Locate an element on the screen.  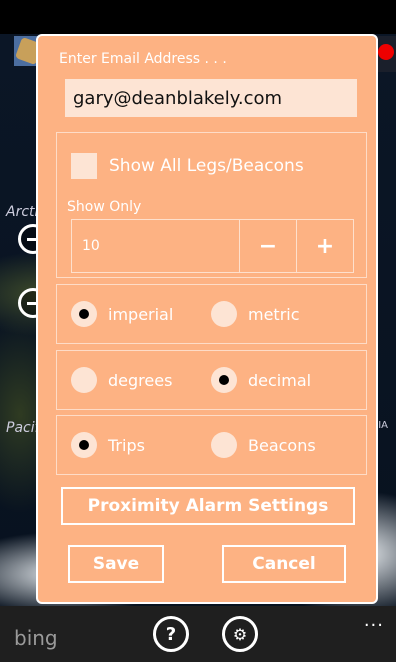
radio-imperial-label: imperial is located at coordinates (141, 314).